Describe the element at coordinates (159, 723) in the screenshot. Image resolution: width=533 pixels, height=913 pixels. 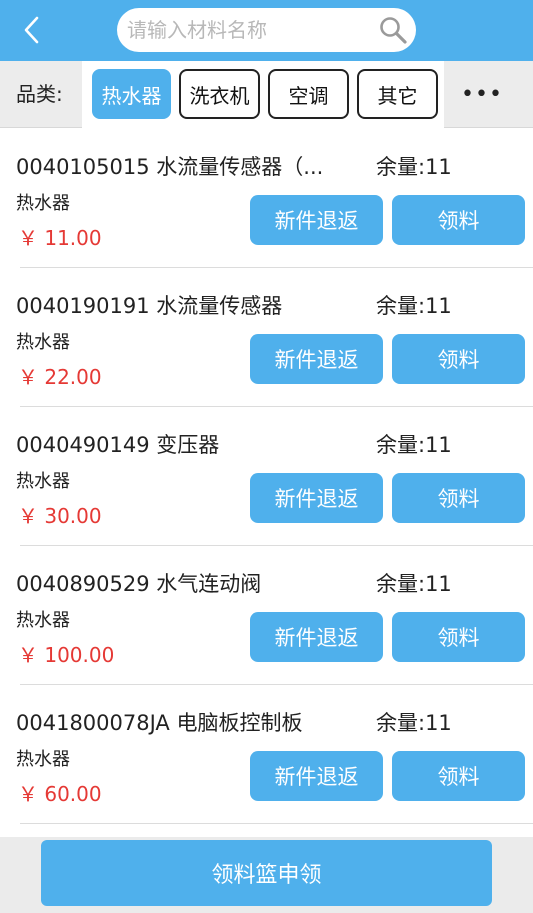
I see `item-name: 0041800078JA 电脑板控制板` at that location.